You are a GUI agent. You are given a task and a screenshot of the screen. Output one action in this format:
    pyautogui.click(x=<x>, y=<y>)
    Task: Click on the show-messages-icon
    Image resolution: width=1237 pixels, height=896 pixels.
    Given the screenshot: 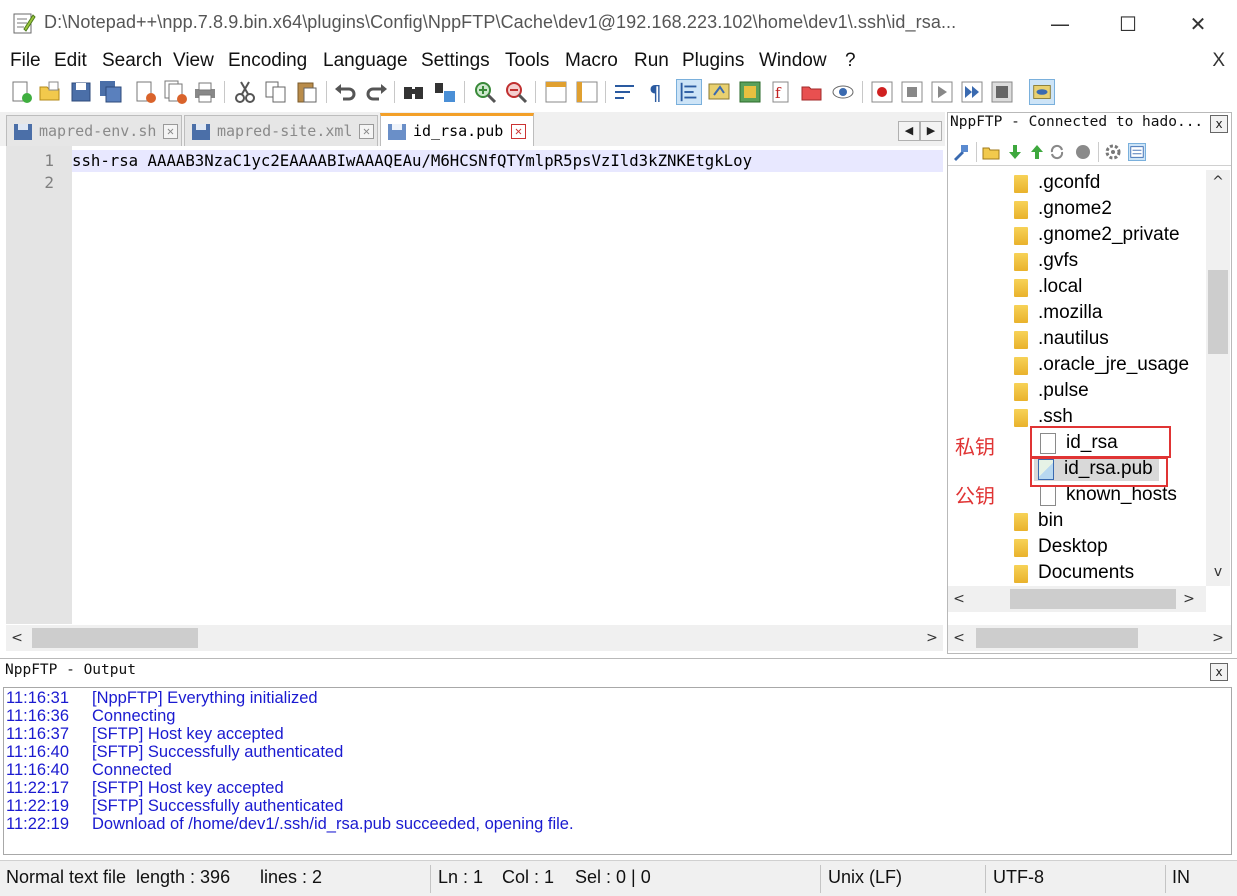 What is the action you would take?
    pyautogui.click(x=1137, y=152)
    